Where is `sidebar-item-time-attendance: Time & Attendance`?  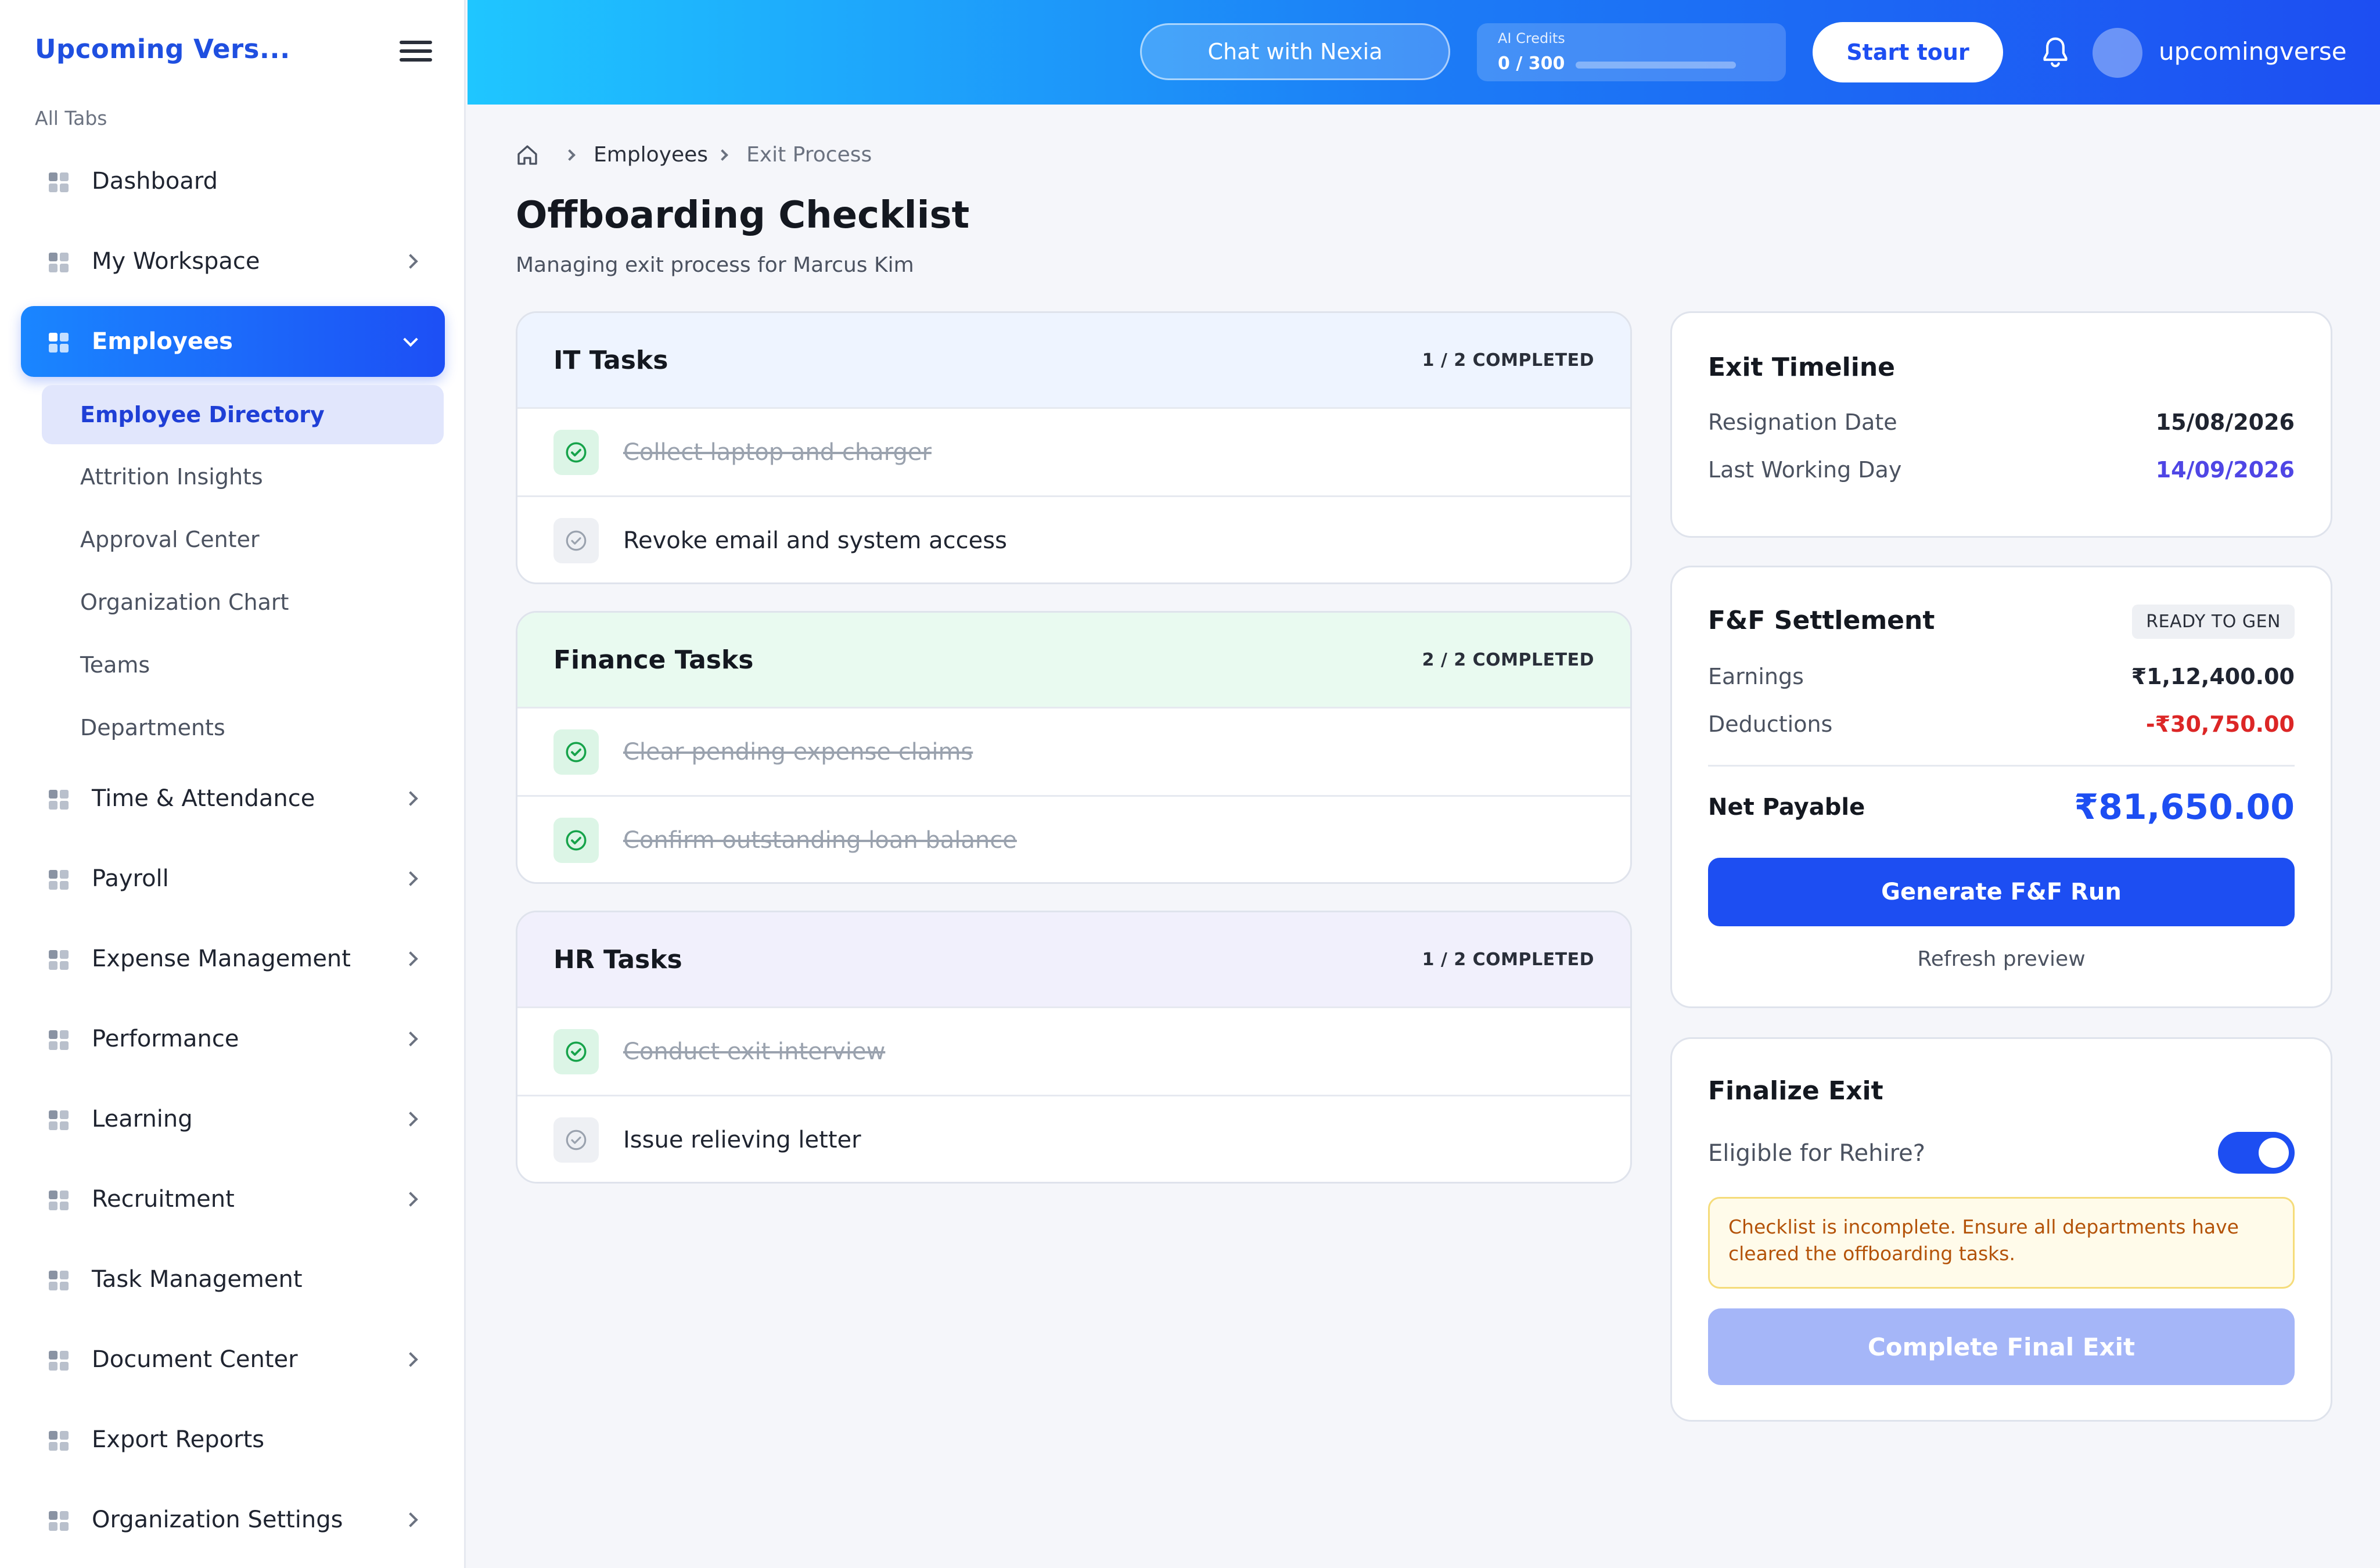
sidebar-item-time-attendance: Time & Attendance is located at coordinates (233, 798).